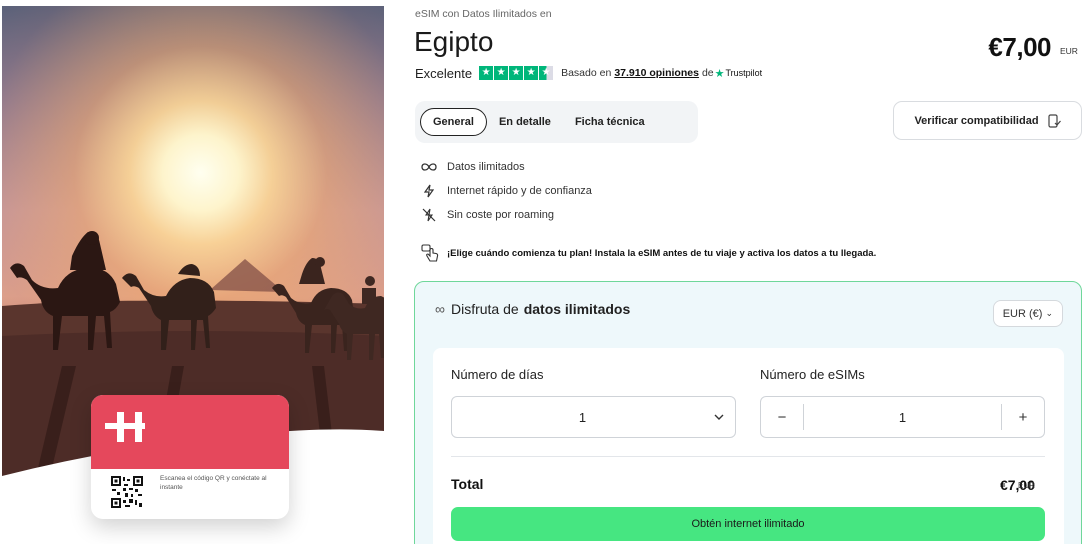 This screenshot has height=544, width=1083. I want to click on rating-based-on: Basado en, so click(586, 73).